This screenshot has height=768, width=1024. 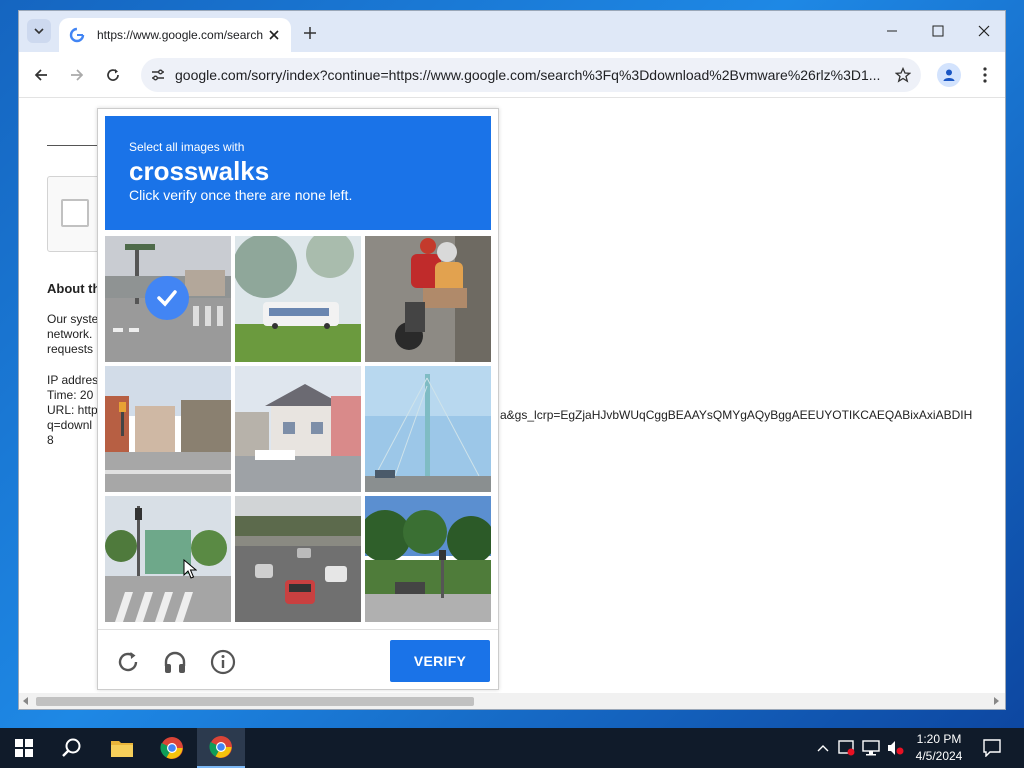 I want to click on maximize-button, so click(x=938, y=31).